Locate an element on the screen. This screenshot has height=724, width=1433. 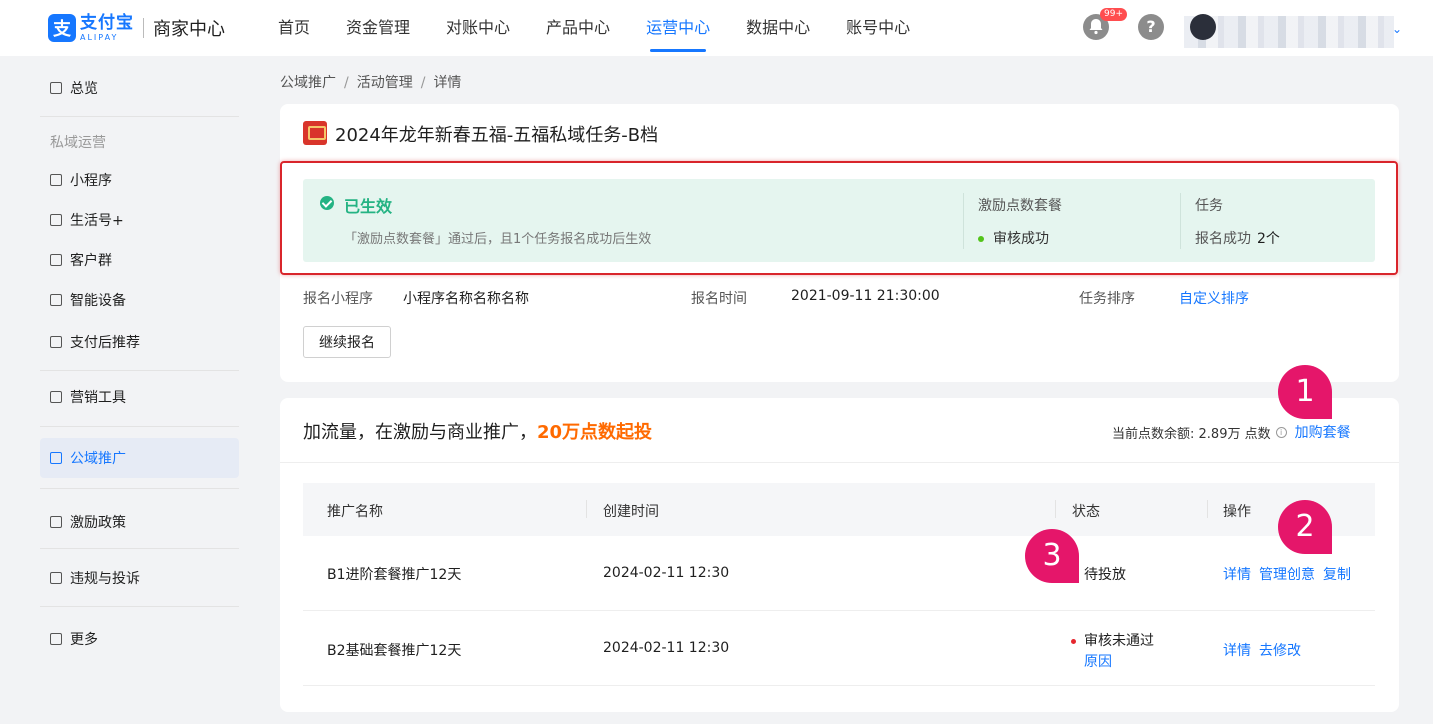
notification-badge: 99+ is located at coordinates (1113, 14).